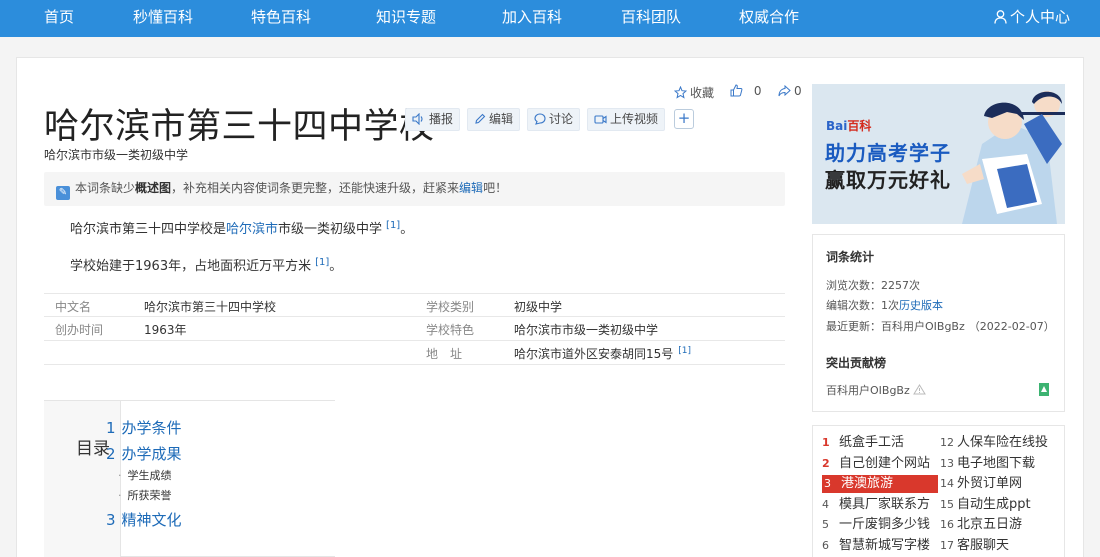 The width and height of the screenshot is (1100, 557). Describe the element at coordinates (79, 330) in the screenshot. I see `info-key: 创办时间` at that location.